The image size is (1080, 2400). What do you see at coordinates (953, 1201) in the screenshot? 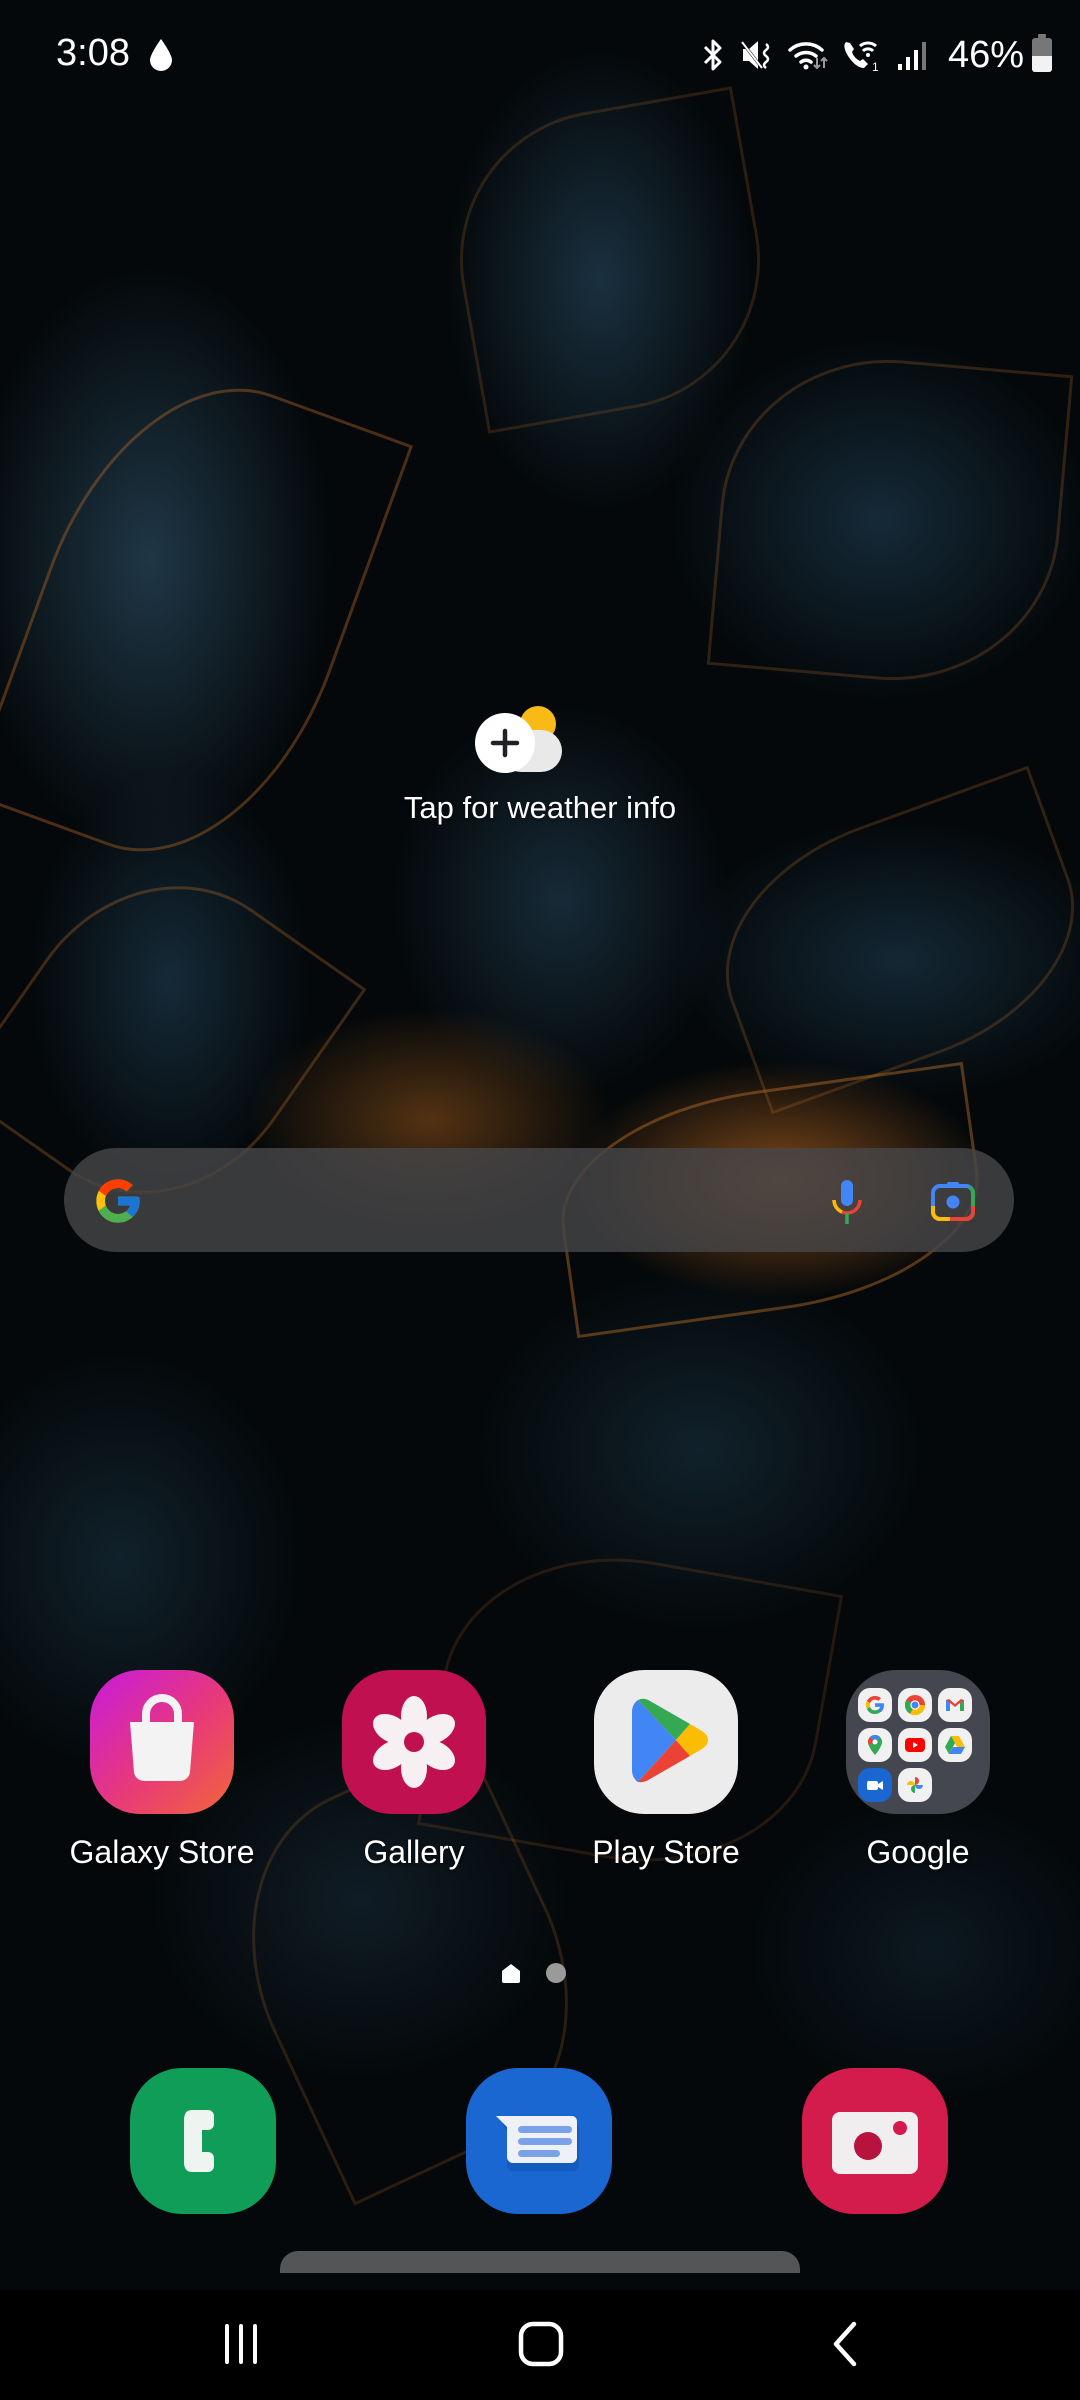
I see `google-lens-icon` at bounding box center [953, 1201].